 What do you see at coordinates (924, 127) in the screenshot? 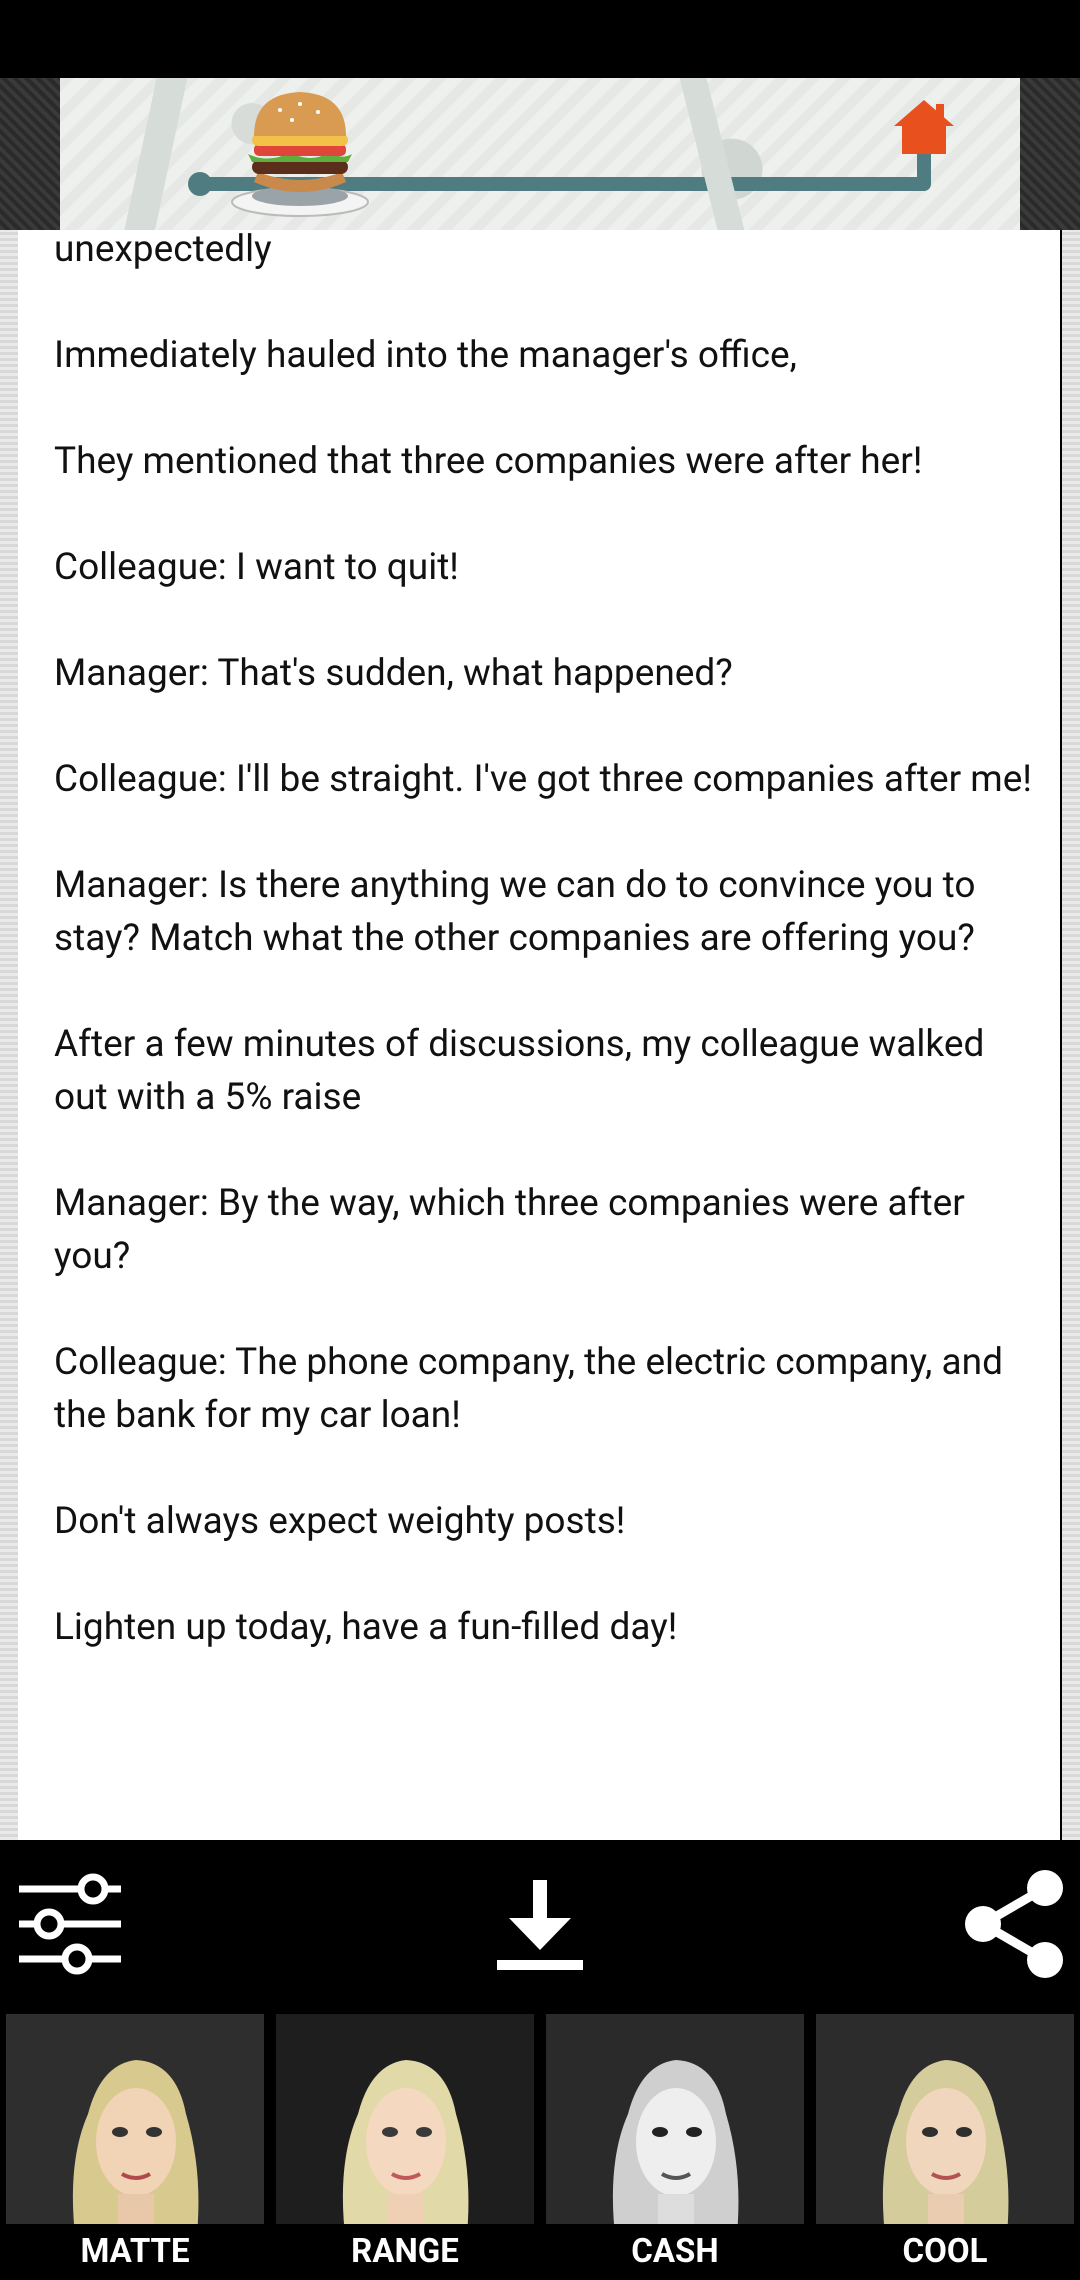
I see `home-icon` at bounding box center [924, 127].